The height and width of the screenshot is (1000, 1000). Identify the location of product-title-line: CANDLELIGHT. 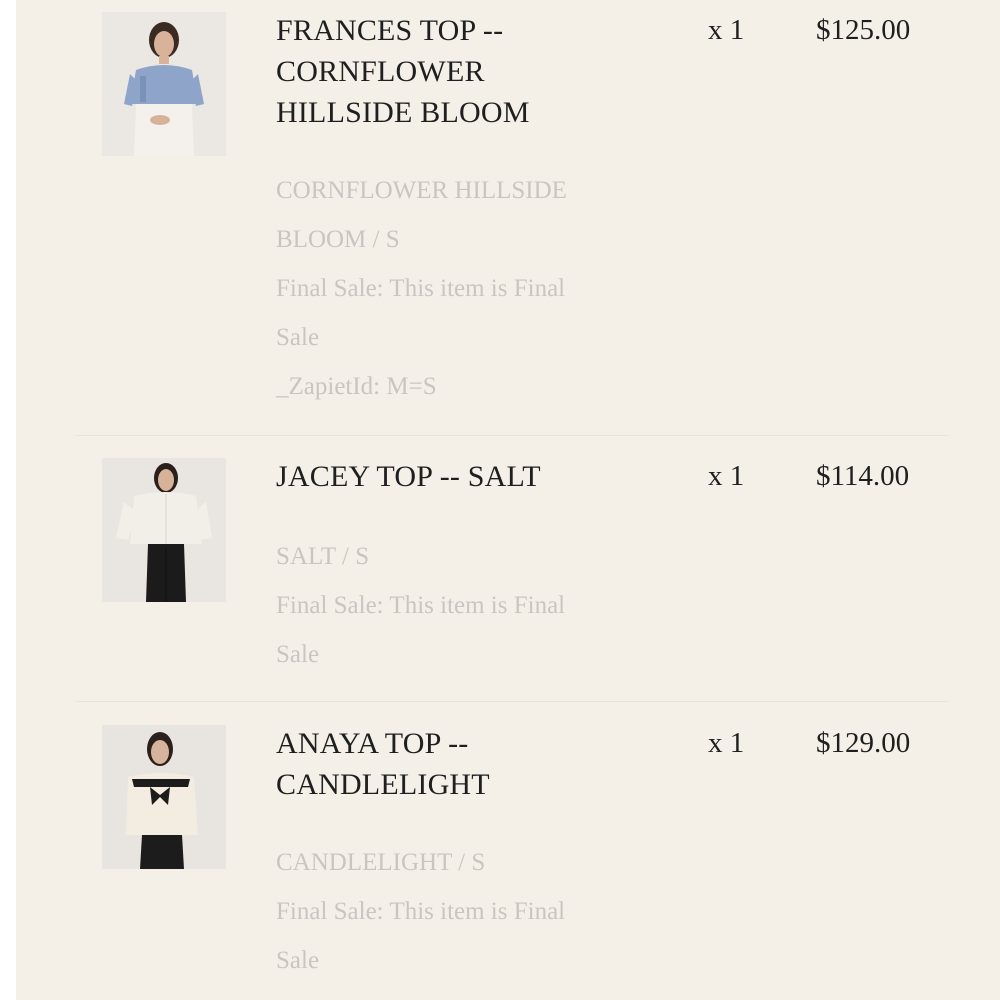
(383, 784).